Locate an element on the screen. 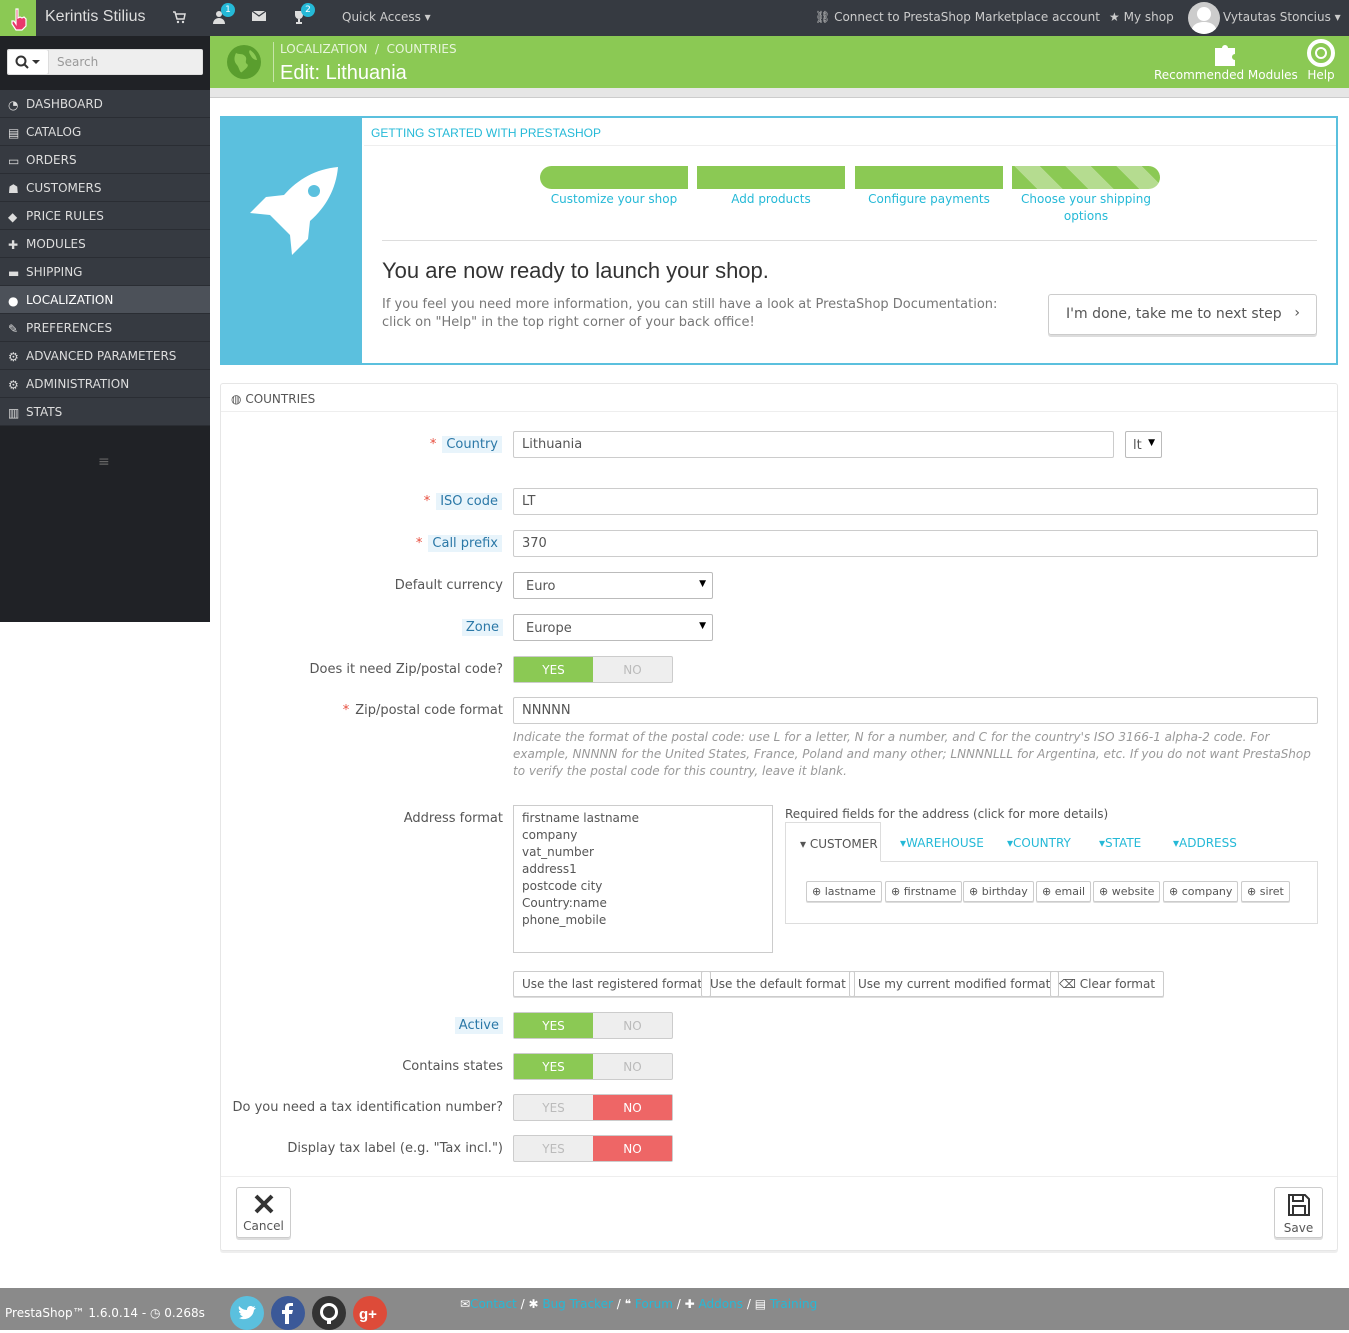  cancel-button: Cancel is located at coordinates (263, 1212).